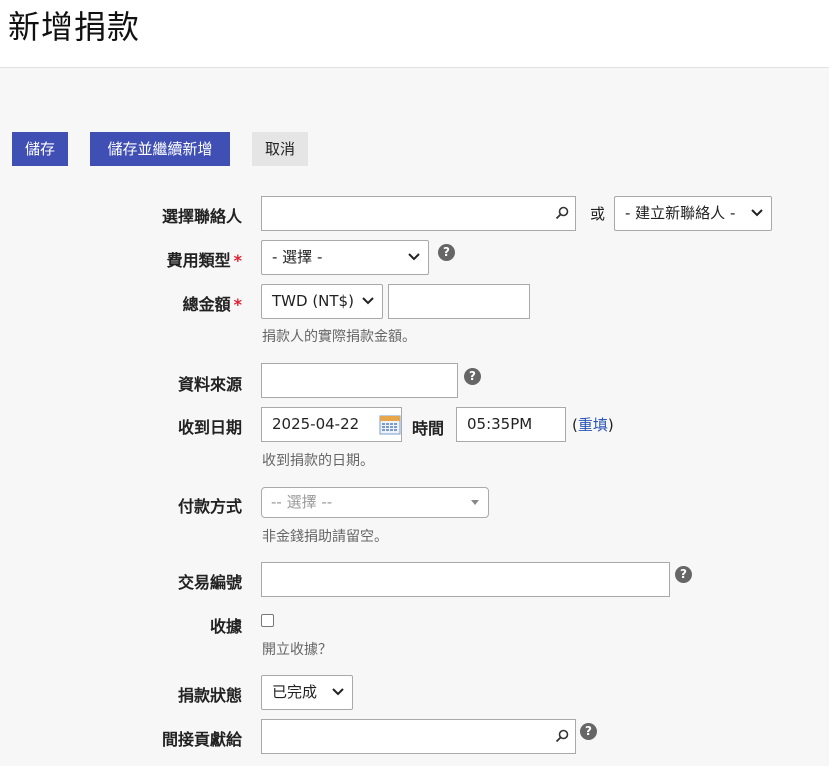 Image resolution: width=829 pixels, height=766 pixels. What do you see at coordinates (307, 692) in the screenshot?
I see `status-select: 已完成` at bounding box center [307, 692].